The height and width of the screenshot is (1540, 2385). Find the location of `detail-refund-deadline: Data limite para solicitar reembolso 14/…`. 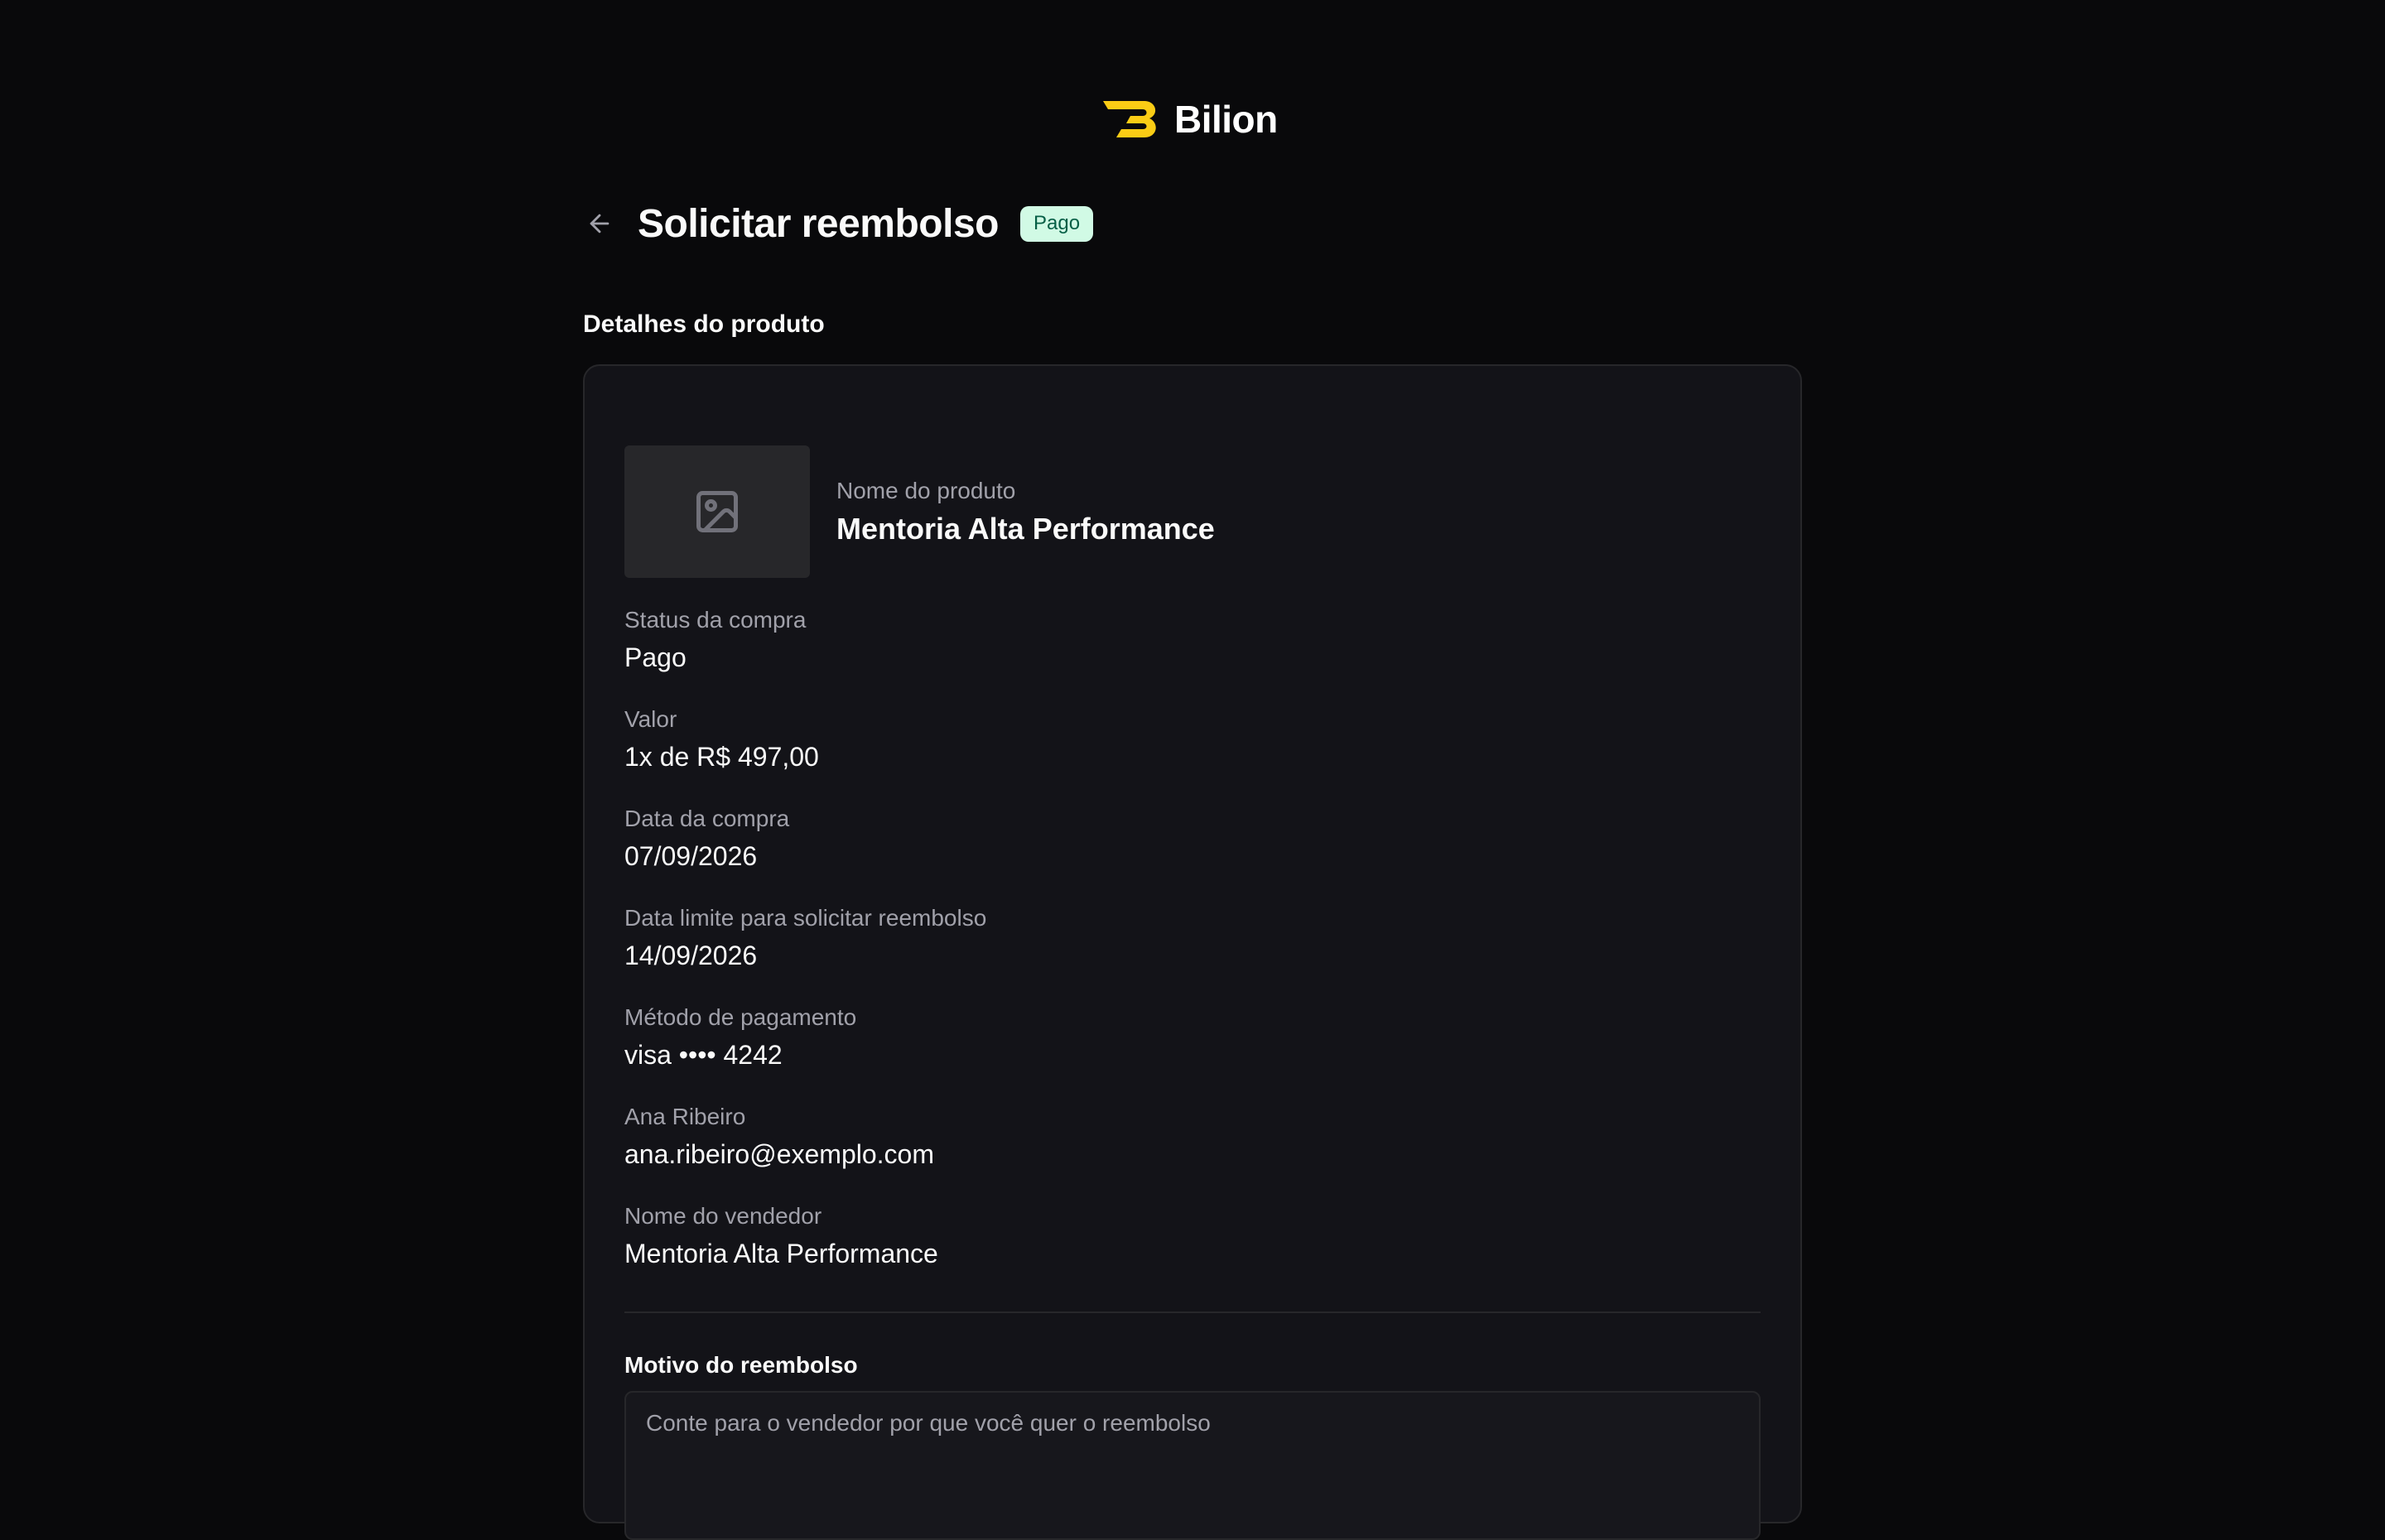

detail-refund-deadline: Data limite para solicitar reembolso 14/… is located at coordinates (1194, 952).